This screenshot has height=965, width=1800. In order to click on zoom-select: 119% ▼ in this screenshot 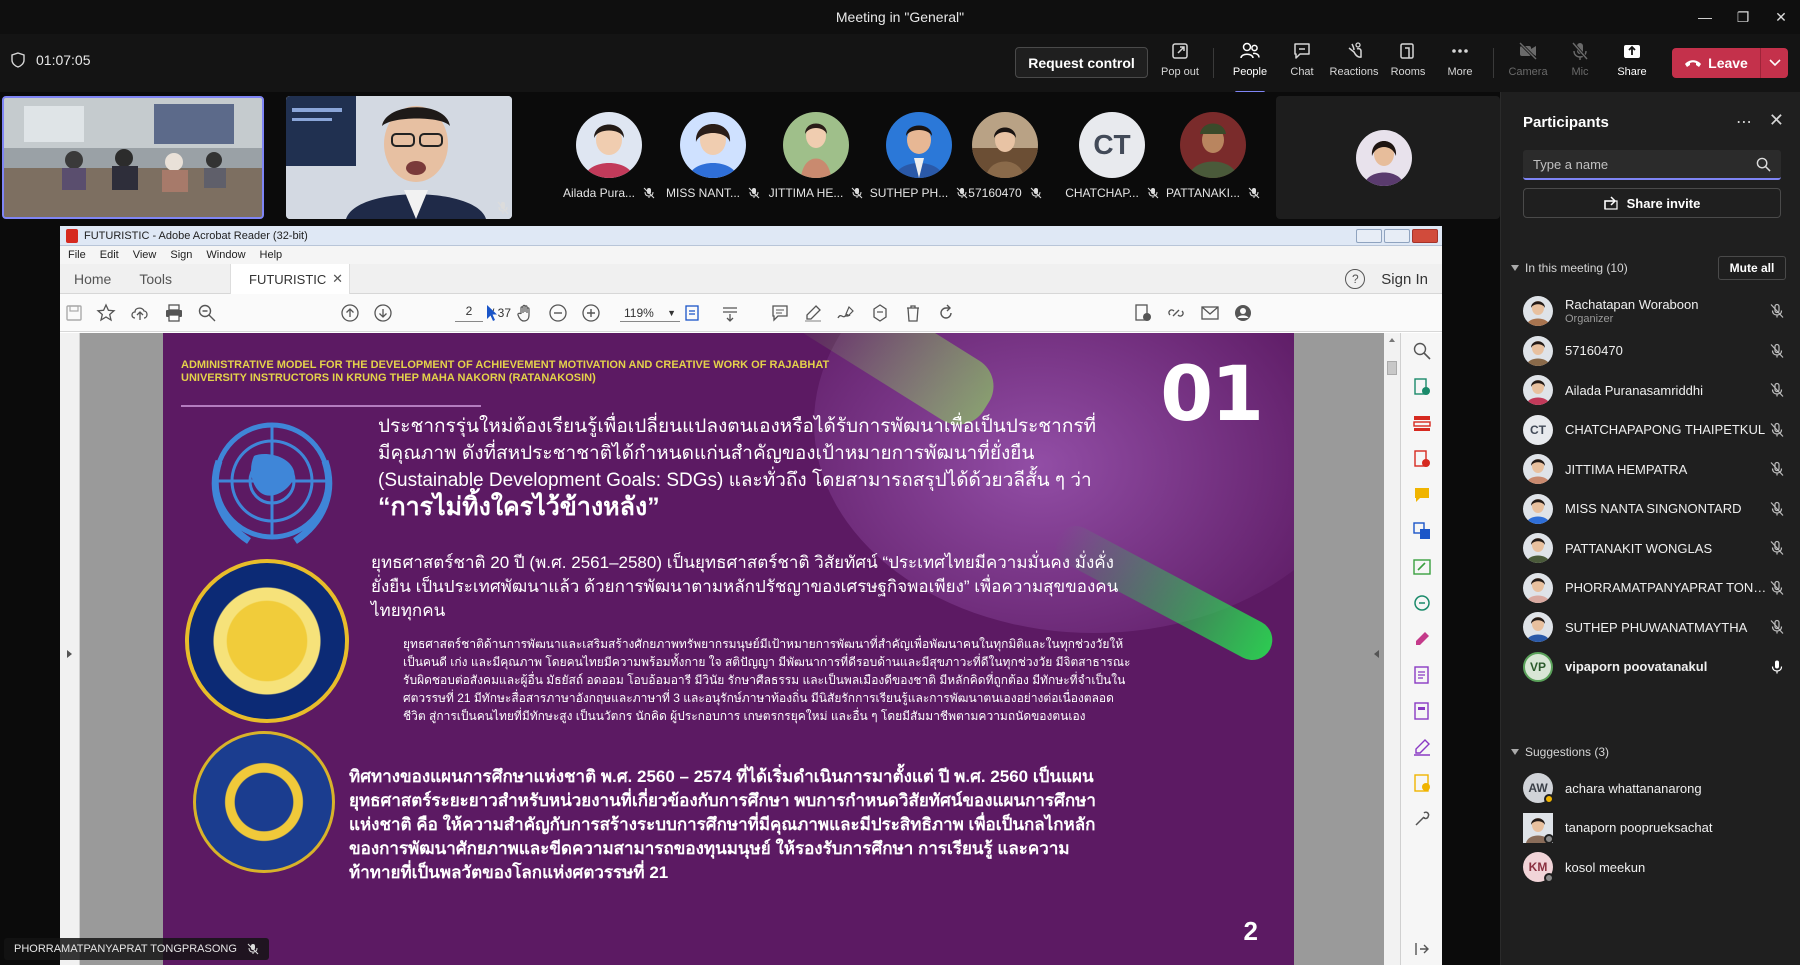, I will do `click(650, 313)`.